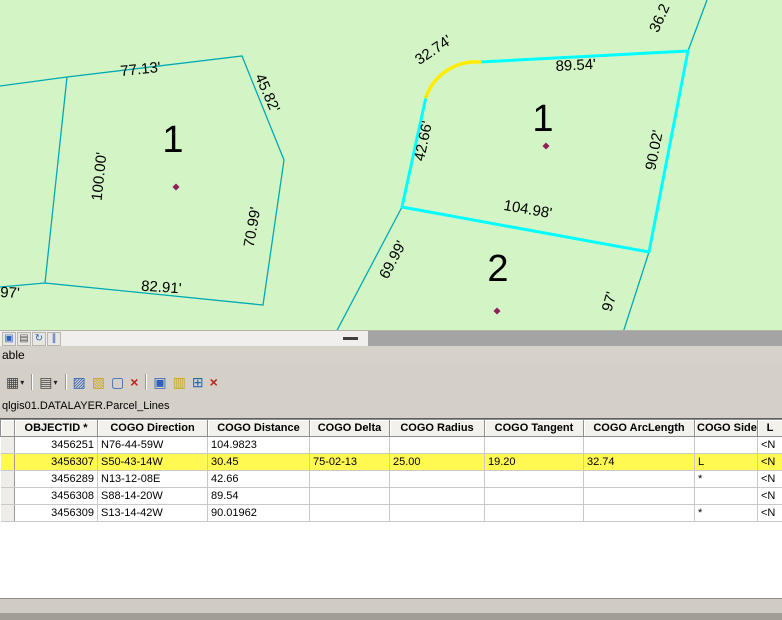  What do you see at coordinates (56, 445) in the screenshot?
I see `cell-objectid: 3456251` at bounding box center [56, 445].